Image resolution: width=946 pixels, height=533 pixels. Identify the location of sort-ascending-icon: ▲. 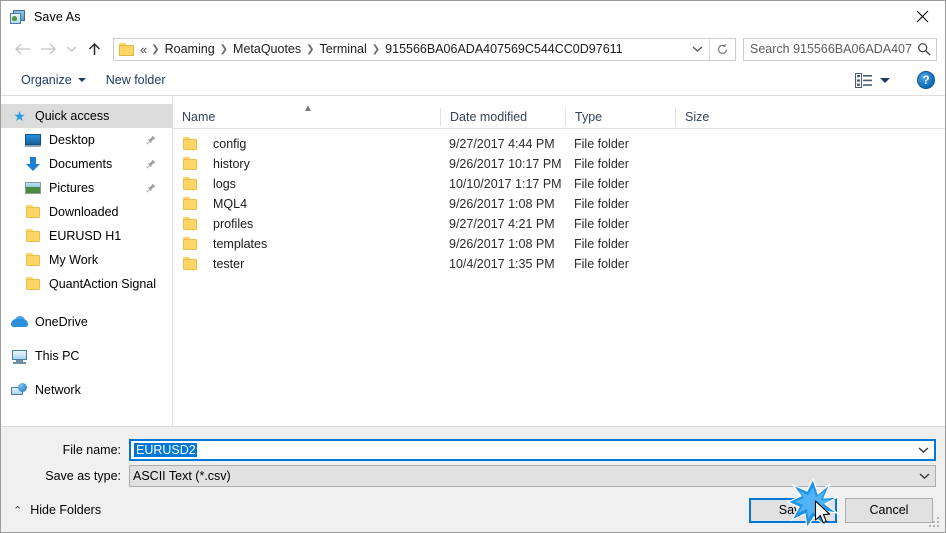
(308, 108).